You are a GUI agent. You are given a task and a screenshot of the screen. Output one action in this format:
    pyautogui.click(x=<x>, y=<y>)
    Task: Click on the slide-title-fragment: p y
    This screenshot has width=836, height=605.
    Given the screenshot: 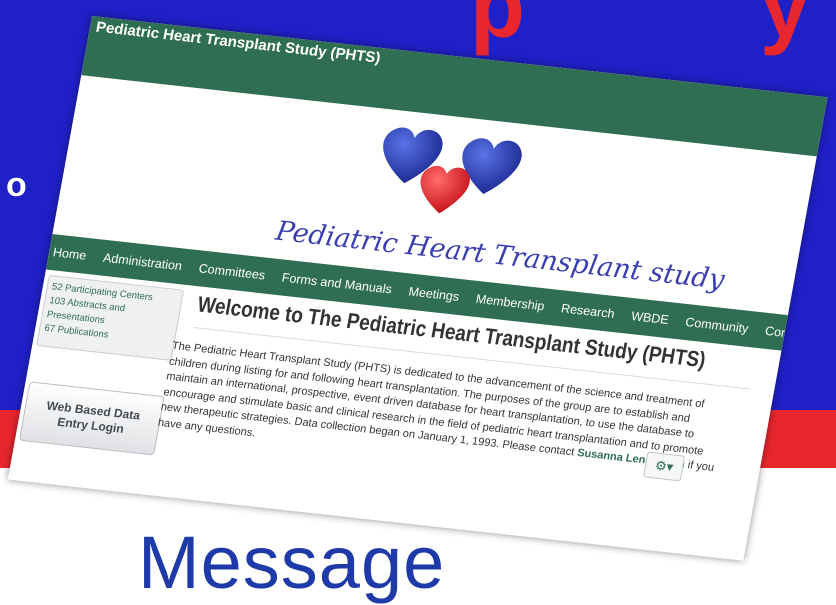 What is the action you would take?
    pyautogui.click(x=641, y=28)
    